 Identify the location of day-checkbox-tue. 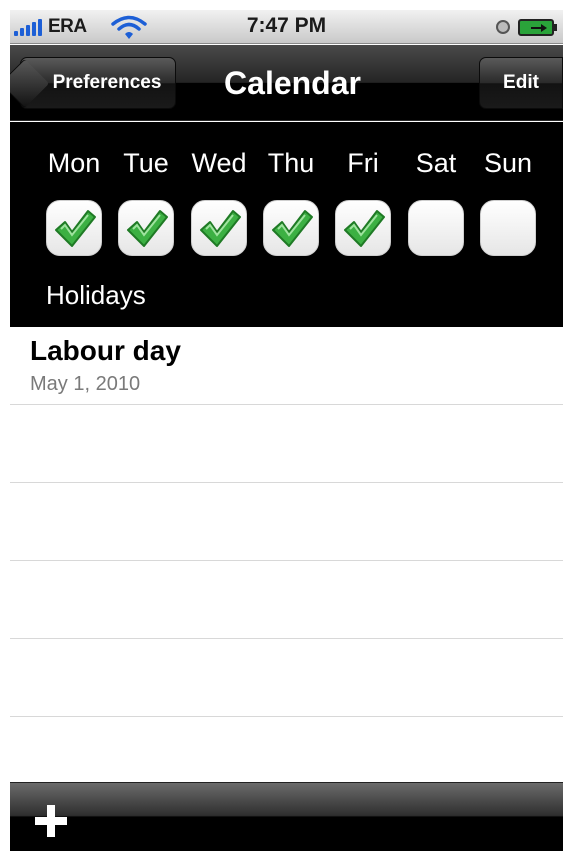
(146, 228).